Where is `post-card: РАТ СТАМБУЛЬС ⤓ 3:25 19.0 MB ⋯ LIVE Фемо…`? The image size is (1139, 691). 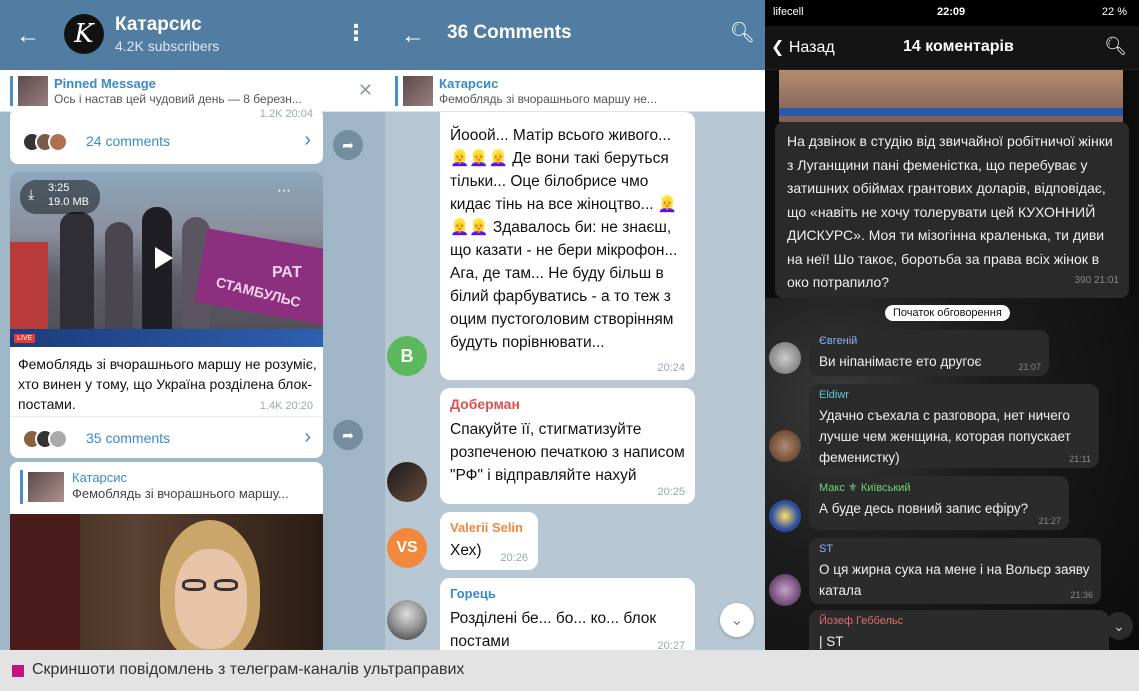
post-card: РАТ СТАМБУЛЬС ⤓ 3:25 19.0 MB ⋯ LIVE Фемо… is located at coordinates (166, 315).